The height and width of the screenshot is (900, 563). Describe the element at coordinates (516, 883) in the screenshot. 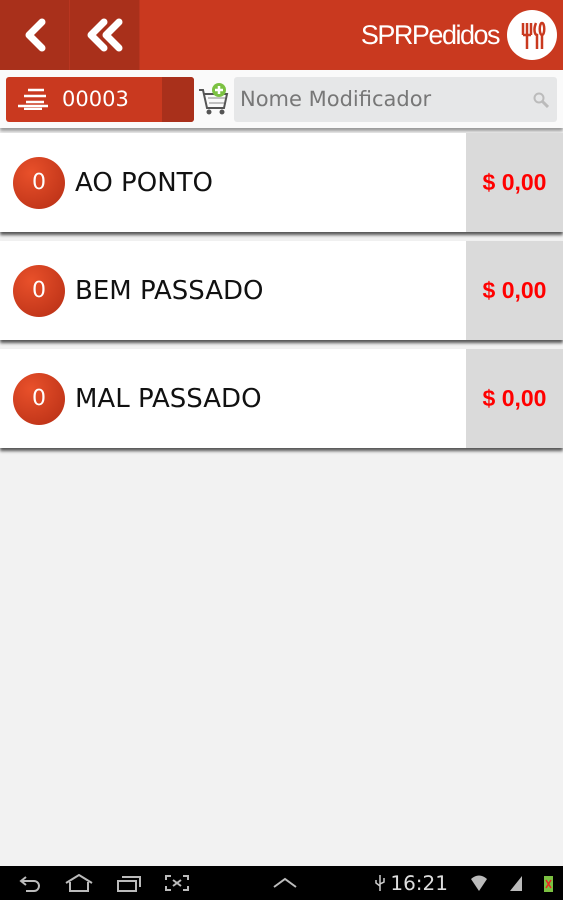

I see `signal-icon` at that location.